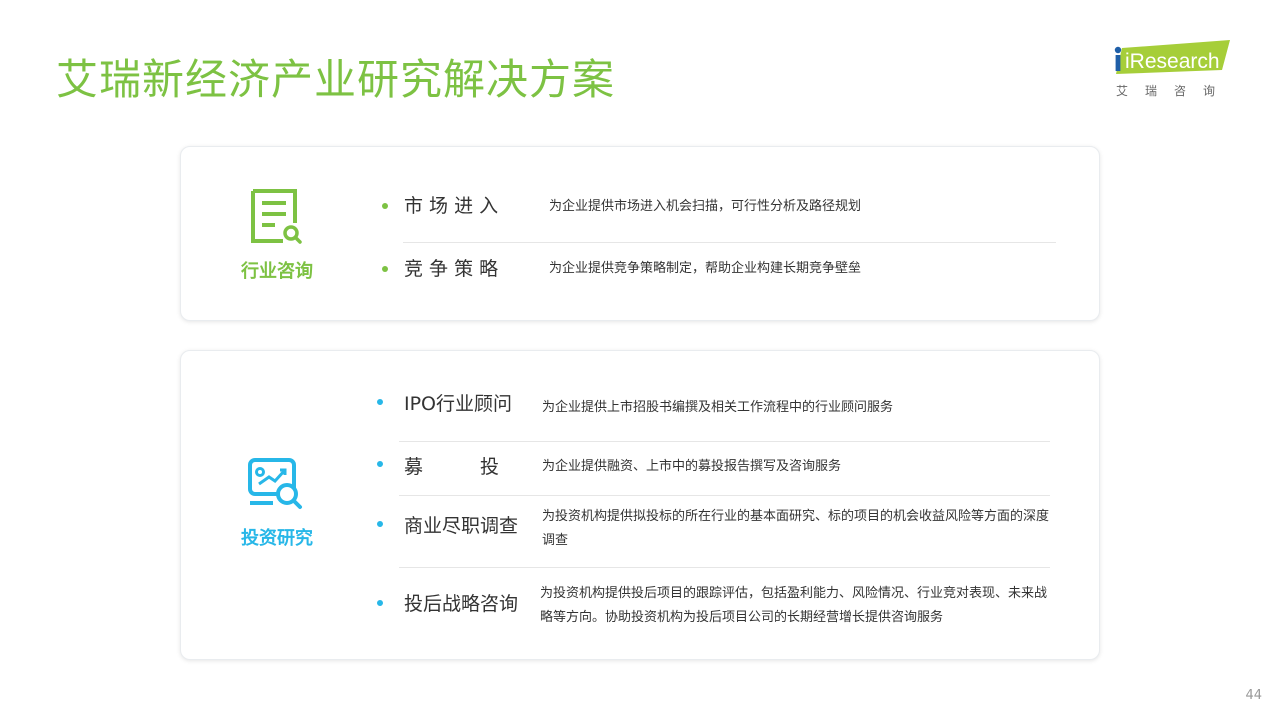  What do you see at coordinates (461, 604) in the screenshot?
I see `item-title-post-investment: 投后战略咨询` at bounding box center [461, 604].